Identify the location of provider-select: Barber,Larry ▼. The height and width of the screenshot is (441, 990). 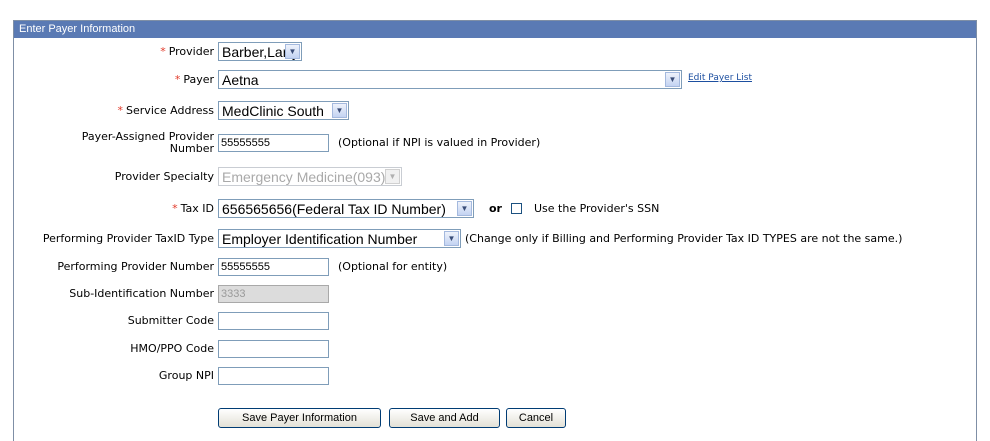
(260, 51).